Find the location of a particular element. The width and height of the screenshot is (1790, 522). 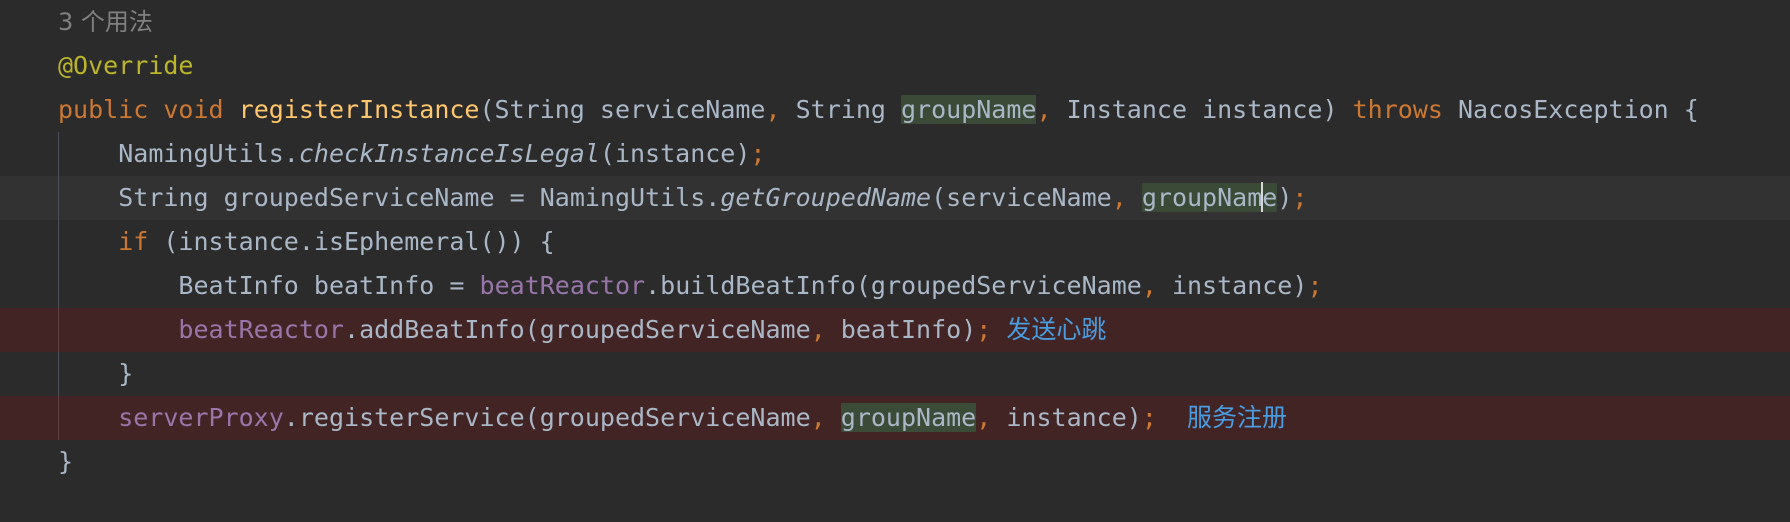

get-grouped-name-call: getGroupedName is located at coordinates (826, 197).